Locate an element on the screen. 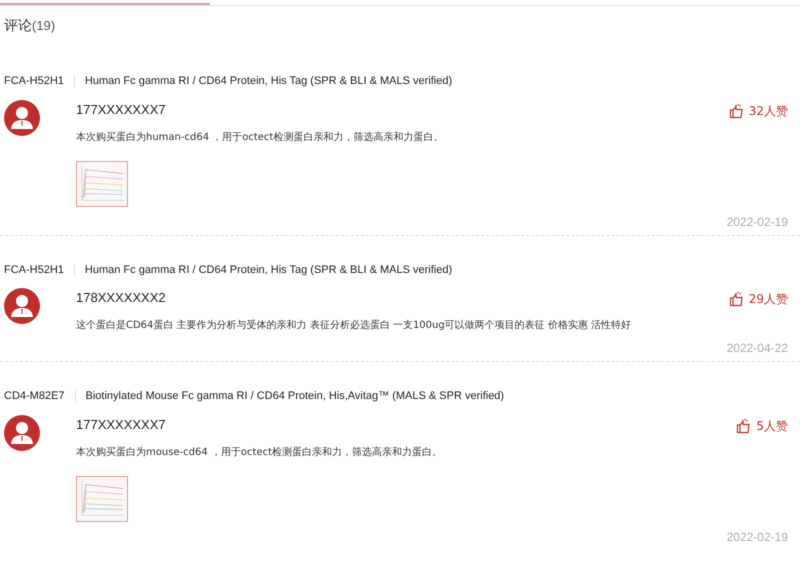  comment-text: 本次购买蛋白为human-cd64 ，用于octect检测蛋白亲和力，筛选高亲和力蛋白。 is located at coordinates (260, 137).